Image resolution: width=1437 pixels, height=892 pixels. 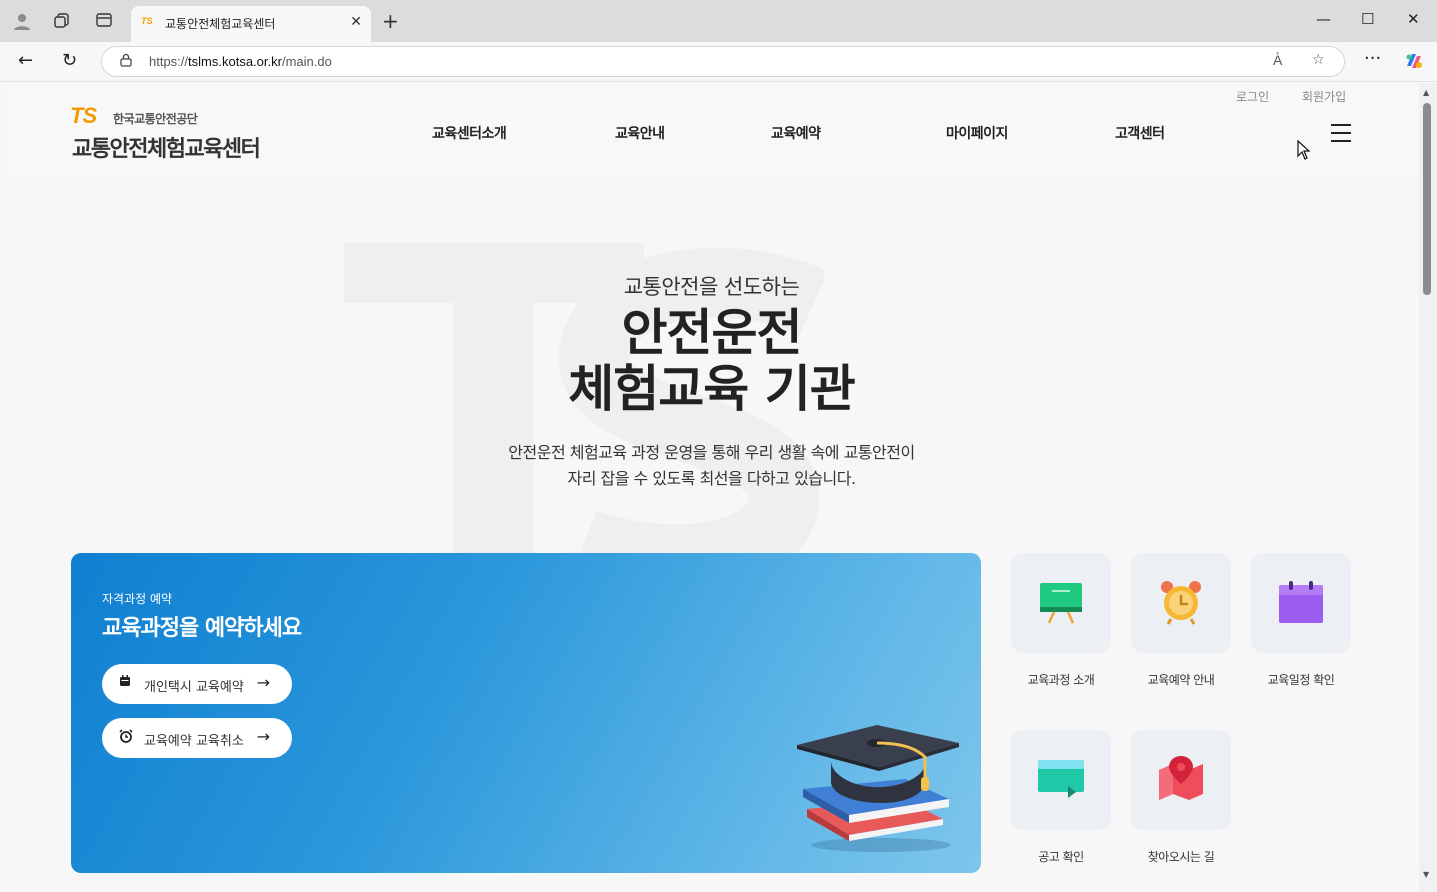 What do you see at coordinates (1181, 857) in the screenshot?
I see `quick-menu-label: 찾아오시는 길` at bounding box center [1181, 857].